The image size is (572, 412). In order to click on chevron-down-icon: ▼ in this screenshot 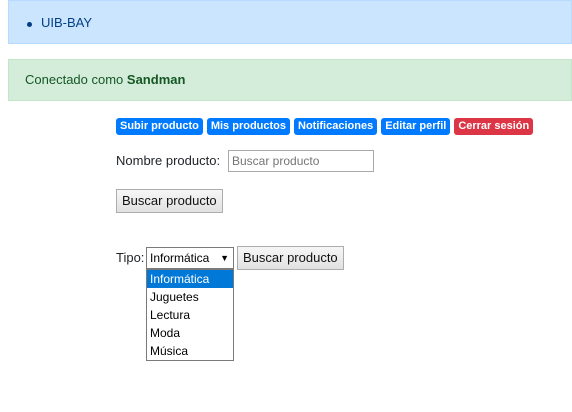, I will do `click(224, 258)`.